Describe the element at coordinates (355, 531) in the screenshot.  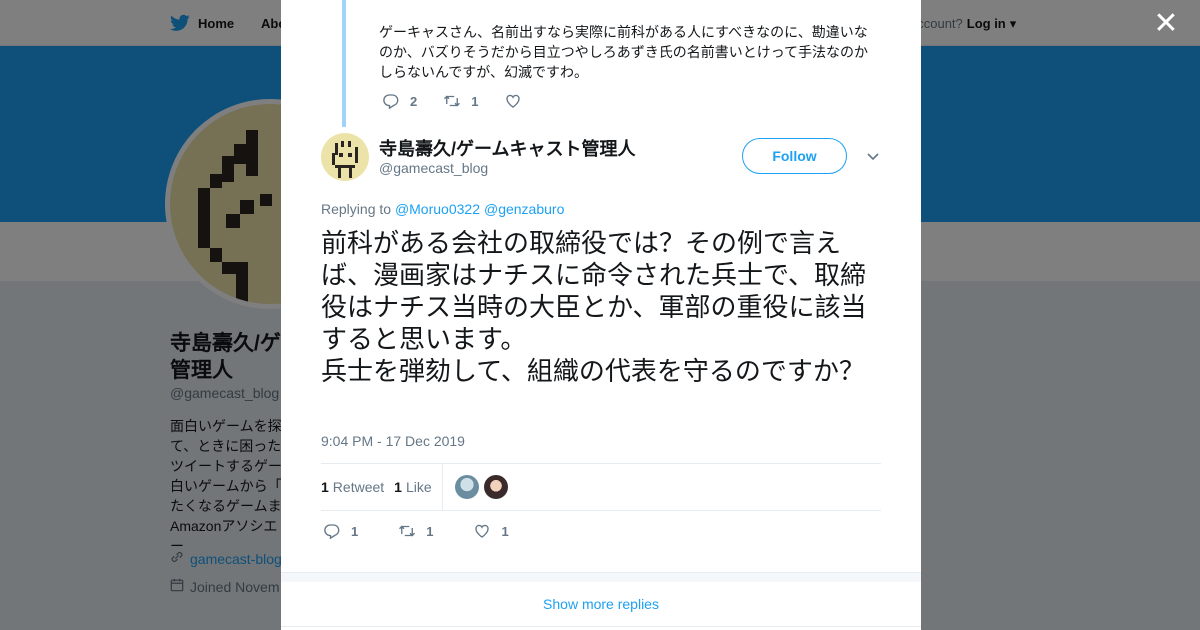
I see `reply-count: 1` at that location.